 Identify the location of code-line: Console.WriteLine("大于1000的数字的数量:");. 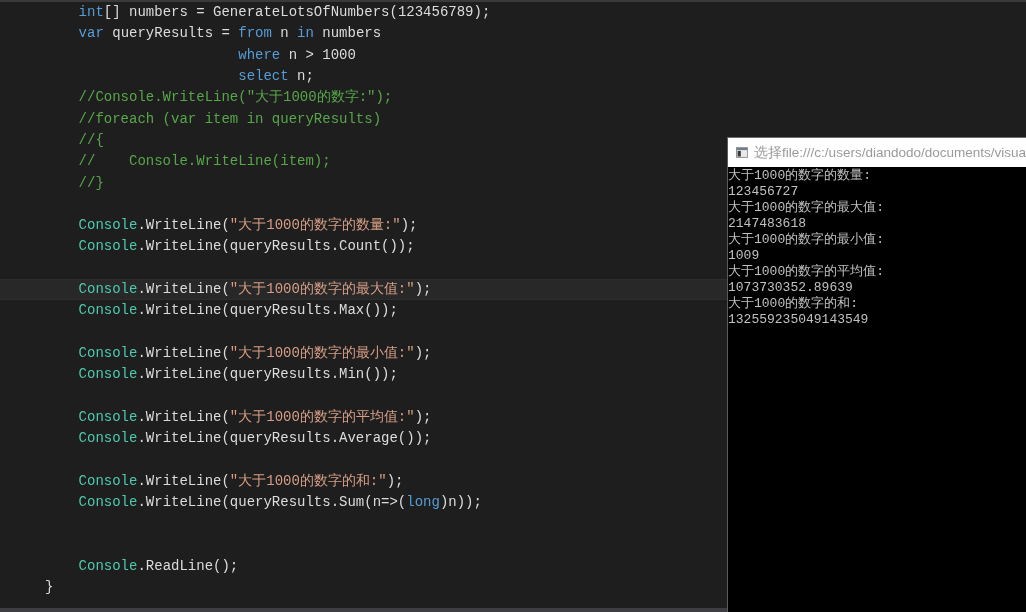
(248, 226).